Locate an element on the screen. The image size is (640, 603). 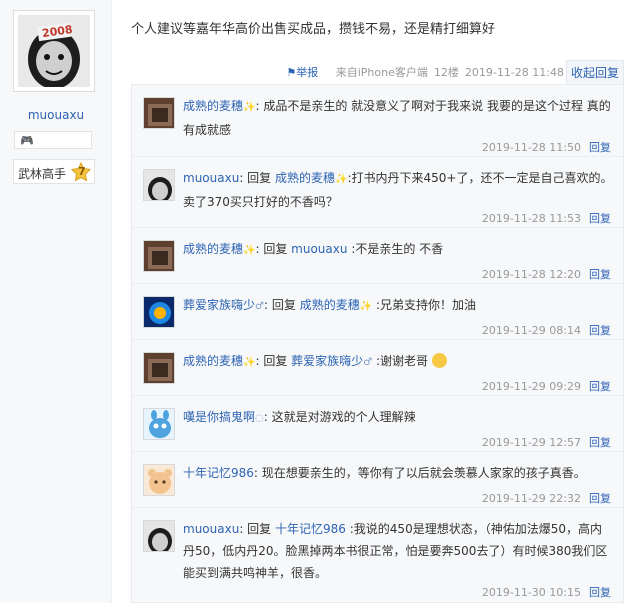
level-star-icon: 7 is located at coordinates (81, 171).